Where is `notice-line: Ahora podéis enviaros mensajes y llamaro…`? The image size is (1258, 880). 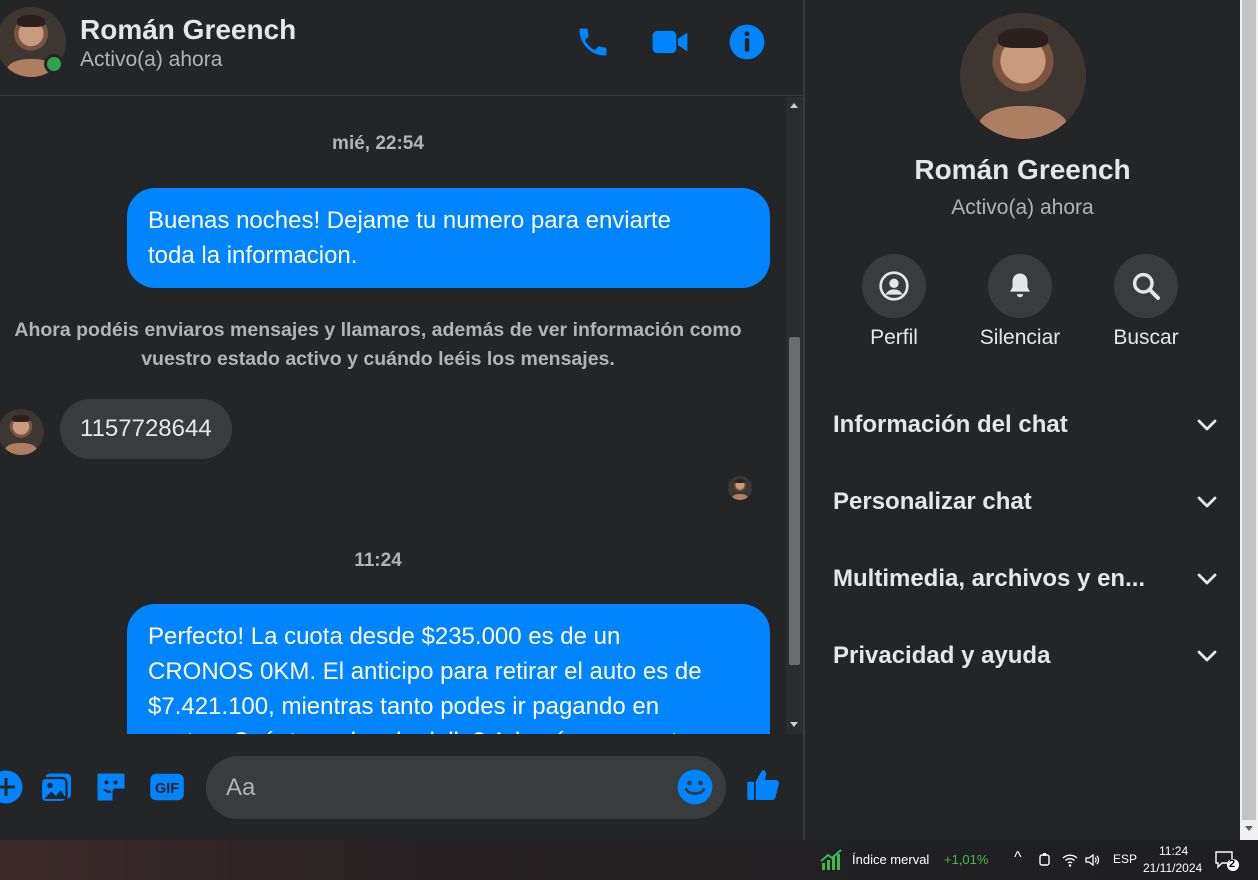
notice-line: Ahora podéis enviaros mensajes y llamaro… is located at coordinates (378, 330).